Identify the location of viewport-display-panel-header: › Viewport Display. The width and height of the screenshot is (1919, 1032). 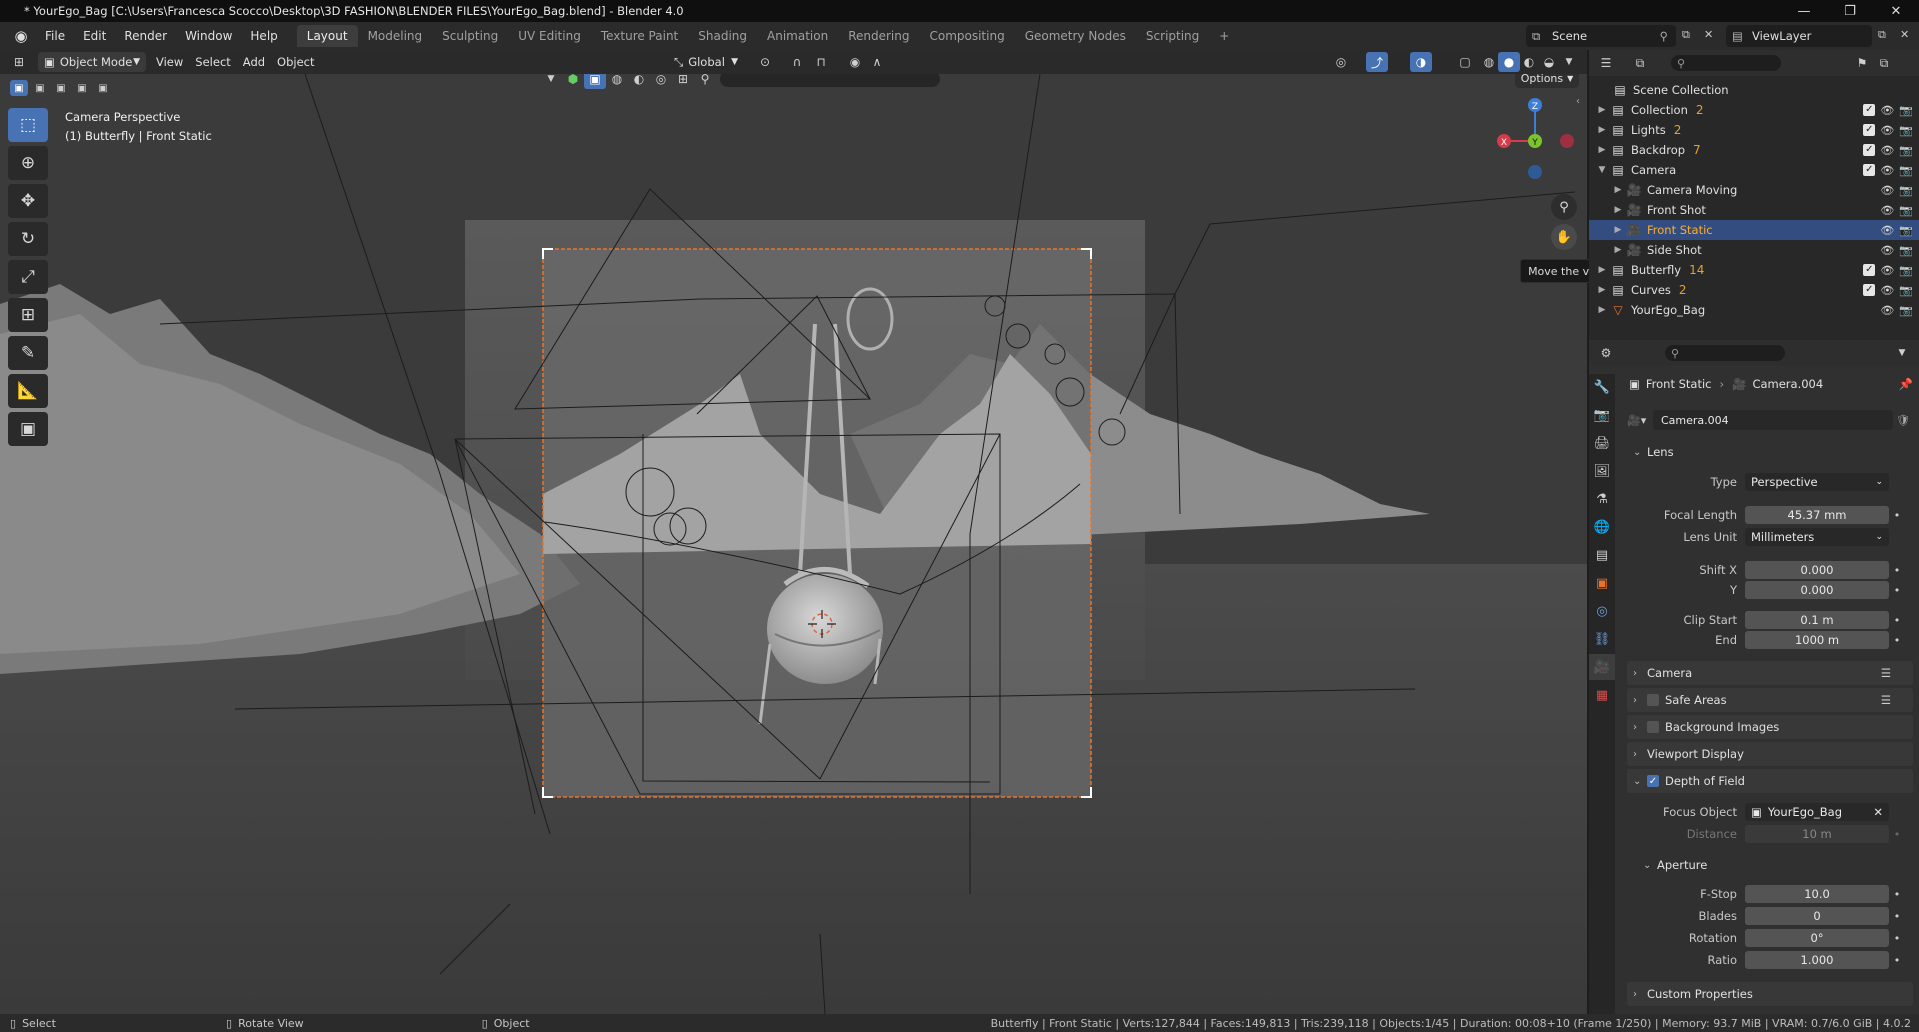
(1770, 754).